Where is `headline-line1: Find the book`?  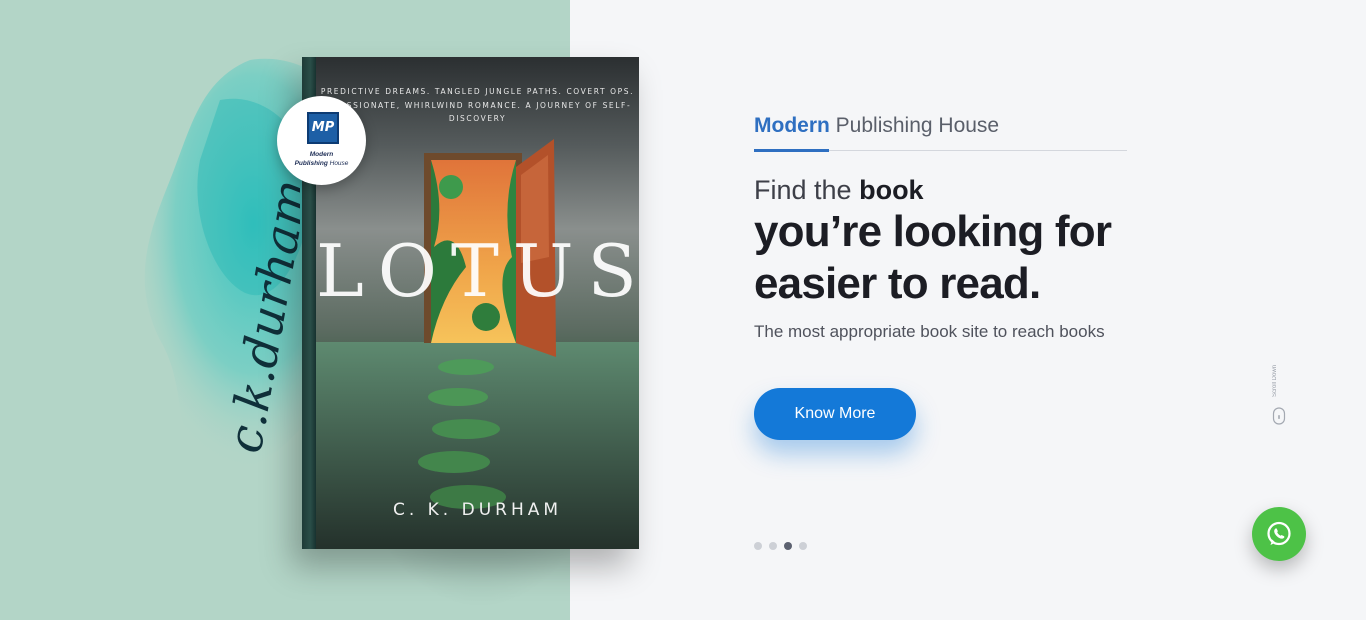 headline-line1: Find the book is located at coordinates (839, 190).